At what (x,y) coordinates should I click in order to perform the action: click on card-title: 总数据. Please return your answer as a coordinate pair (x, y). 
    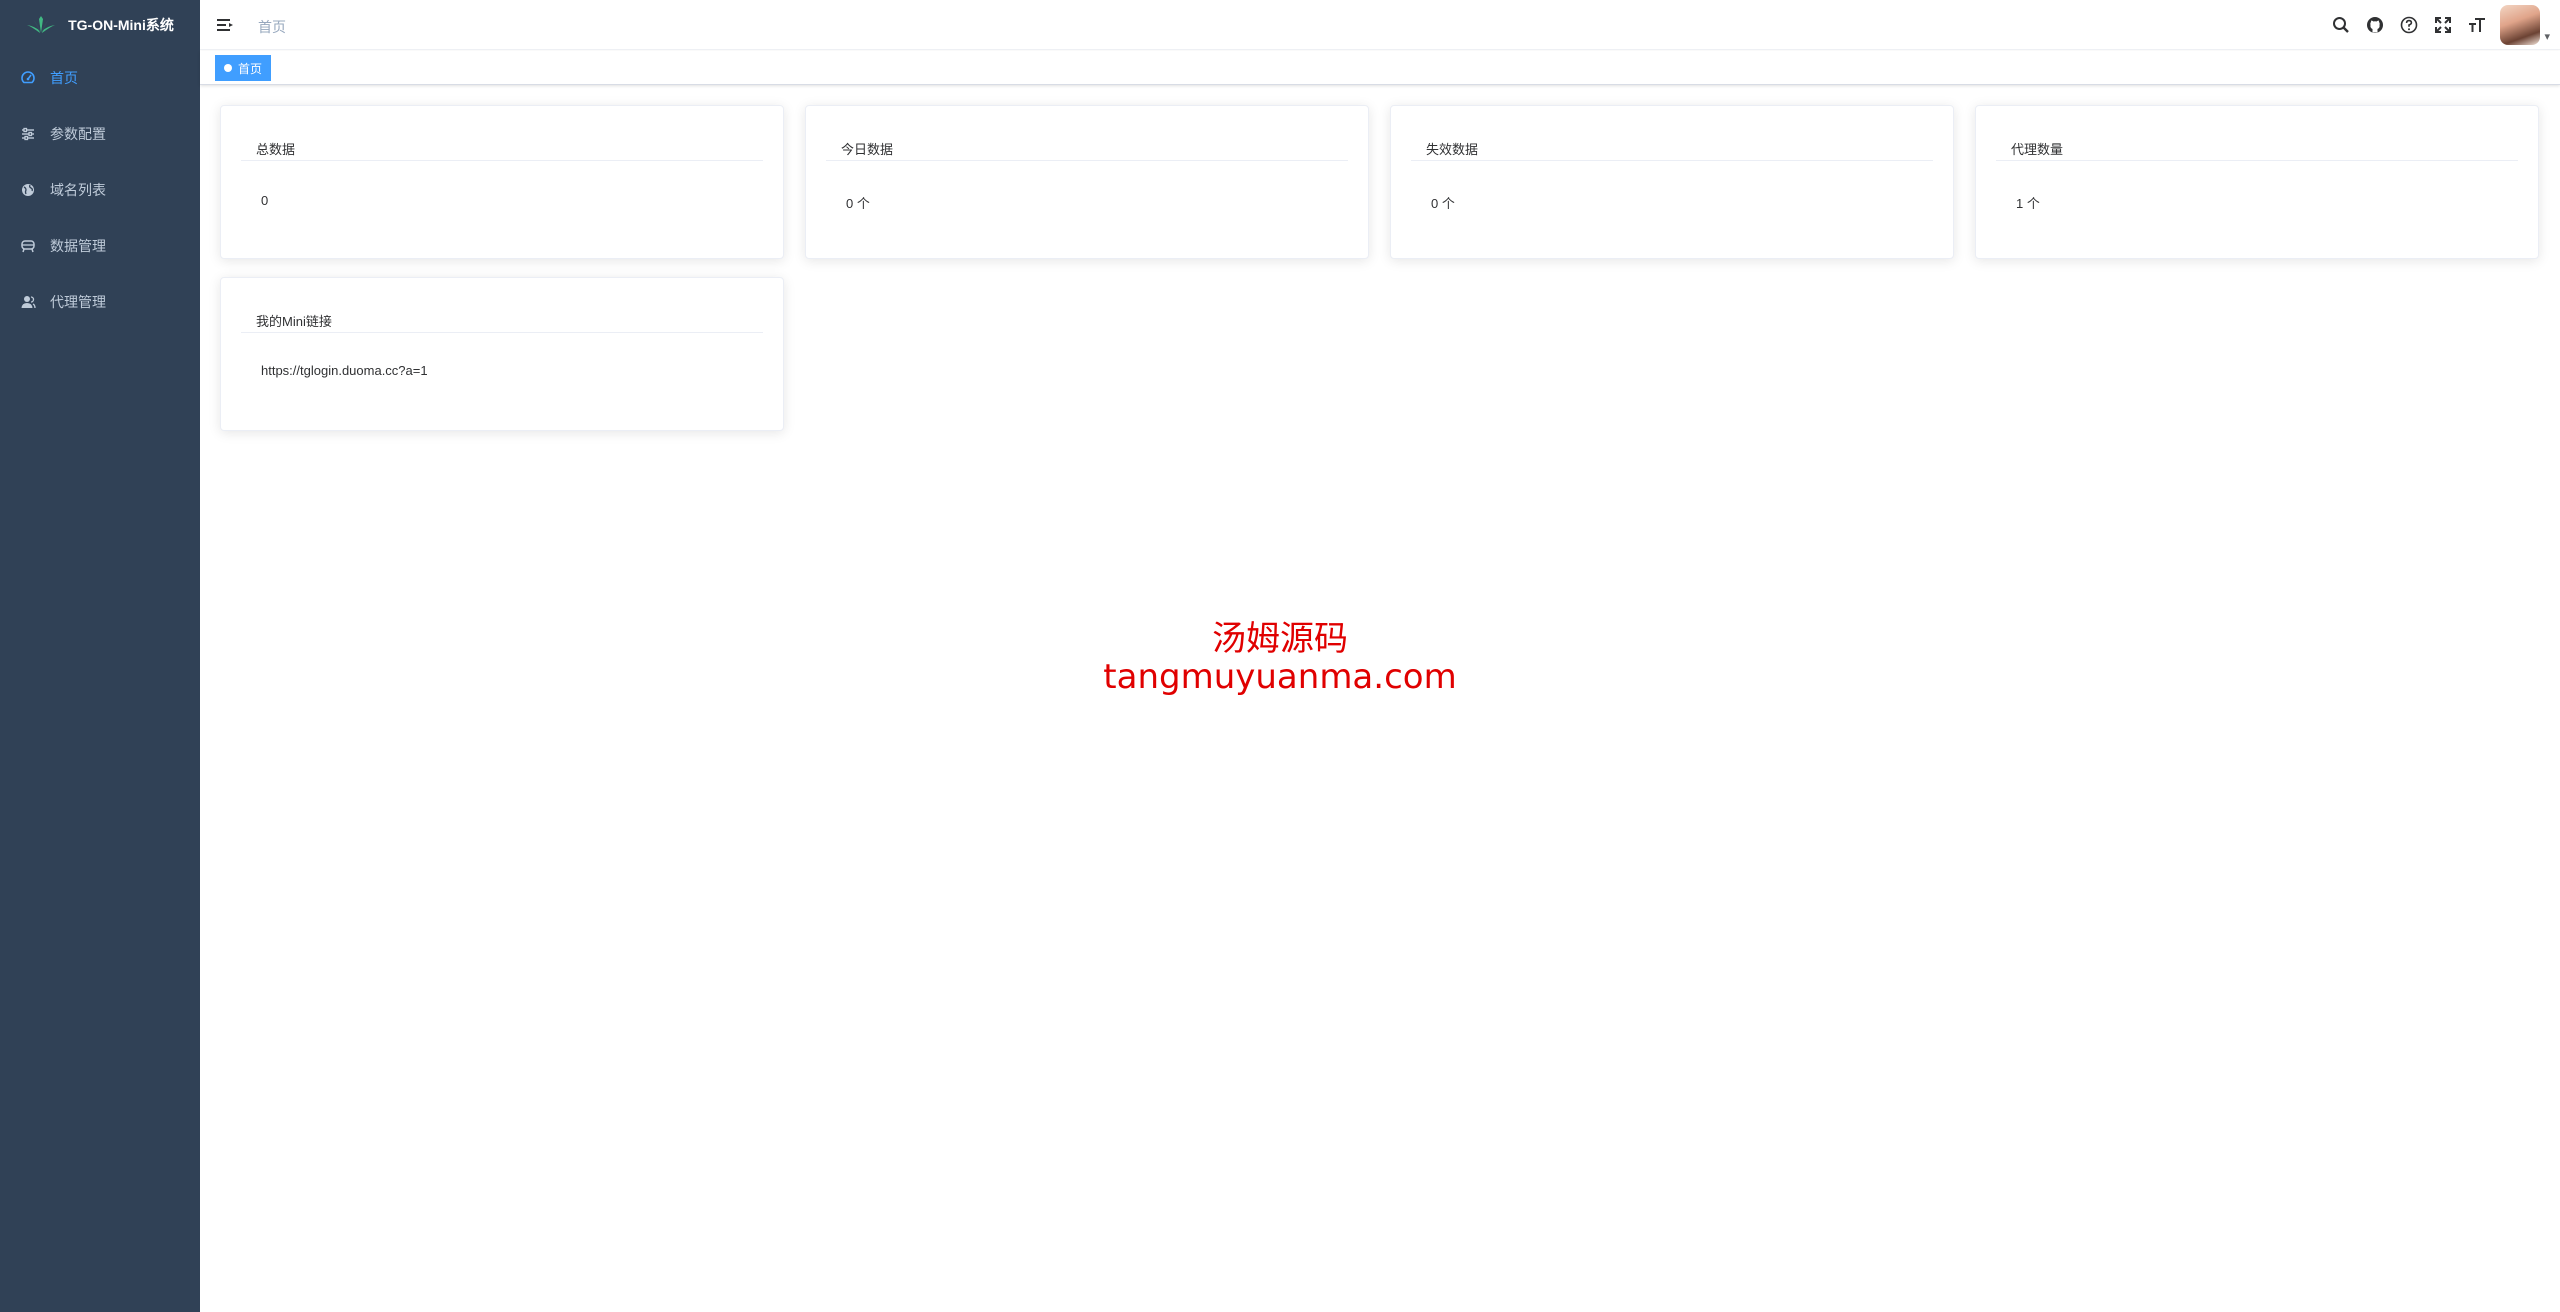
    Looking at the image, I should click on (502, 146).